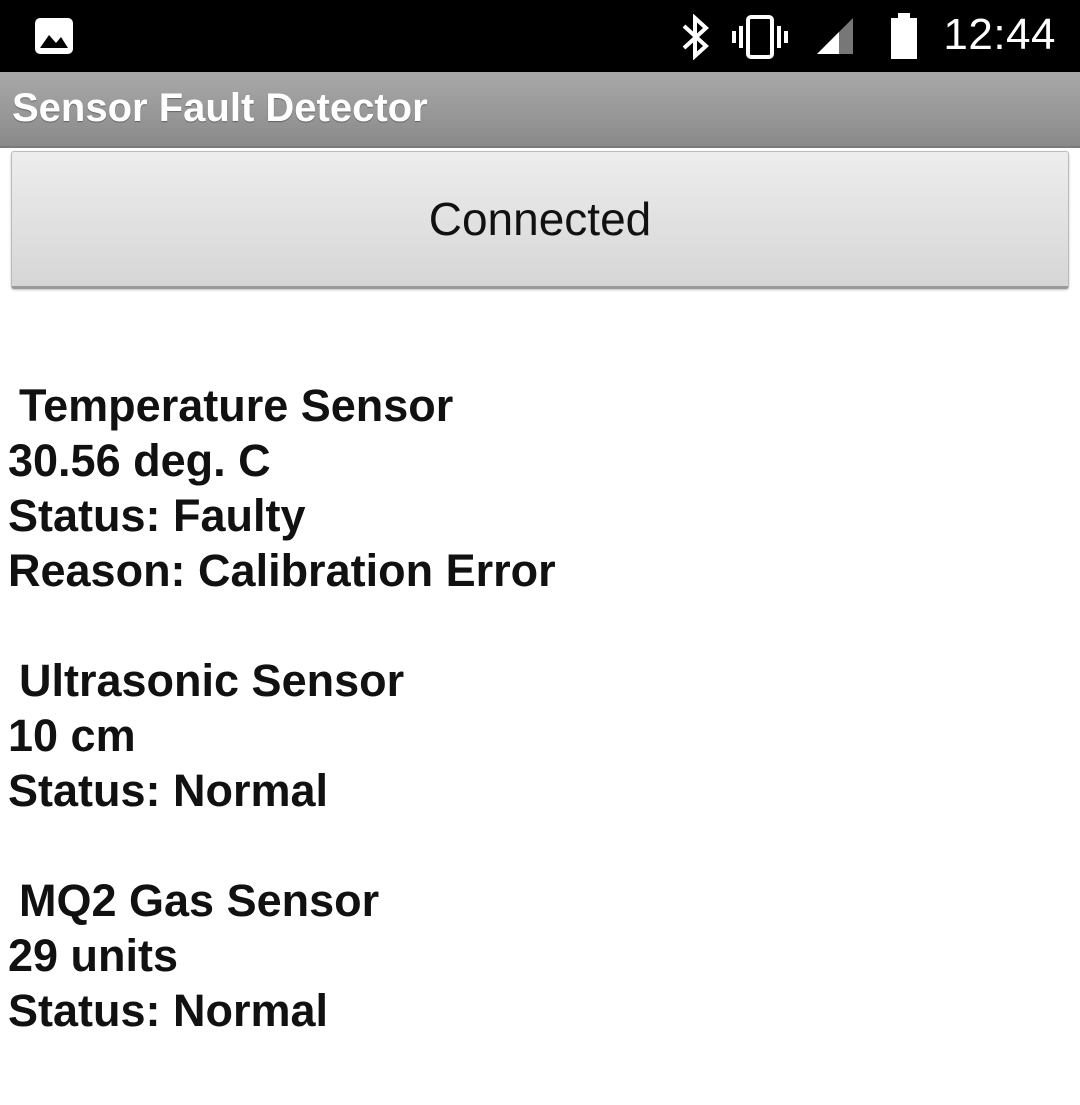  Describe the element at coordinates (157, 515) in the screenshot. I see `sensor-status: Status: Faulty` at that location.